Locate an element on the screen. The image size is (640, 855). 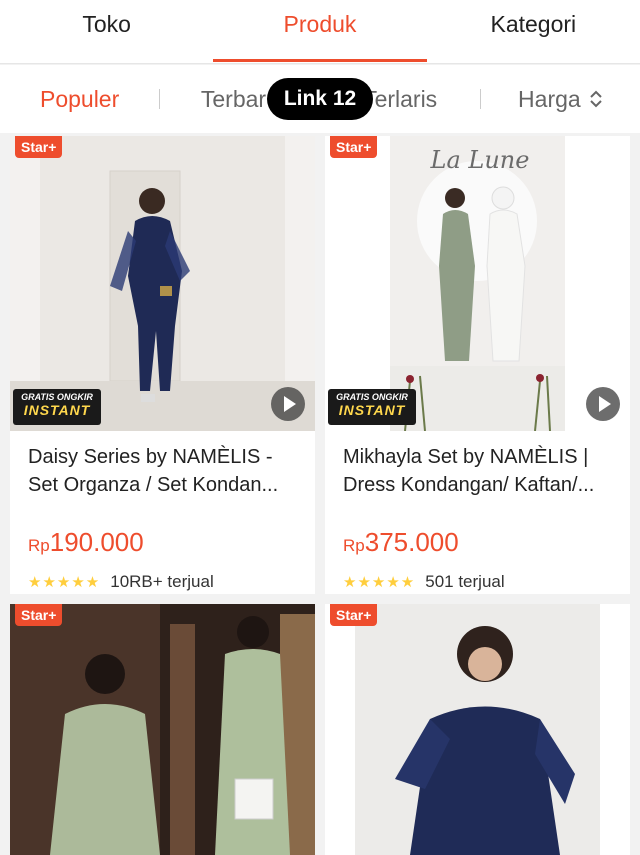
price-value: 375.000 is located at coordinates (411, 542).